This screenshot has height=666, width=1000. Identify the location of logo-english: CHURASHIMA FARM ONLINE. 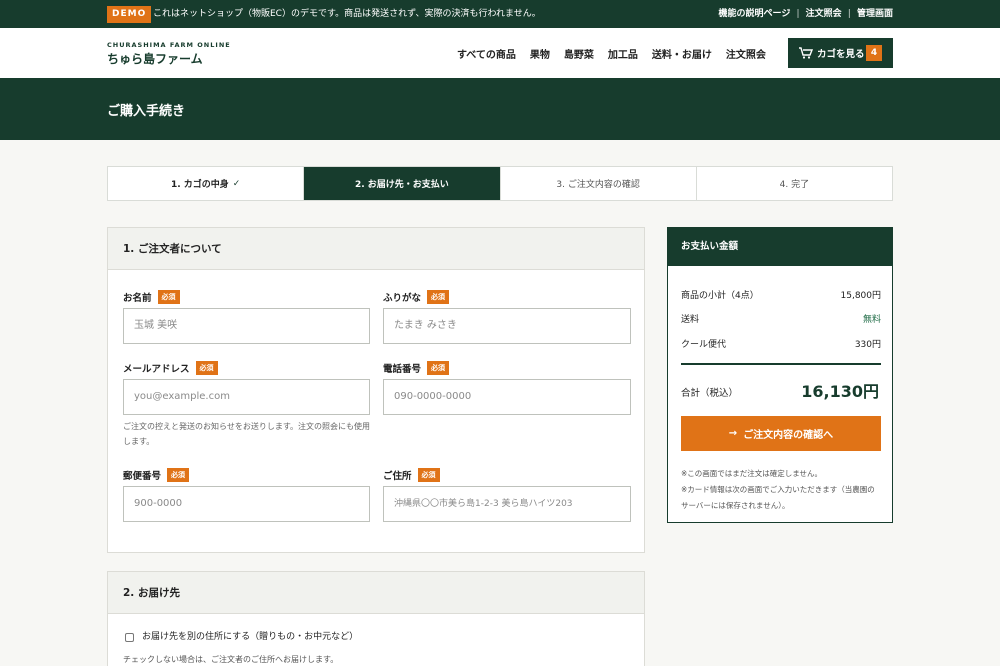
(169, 45).